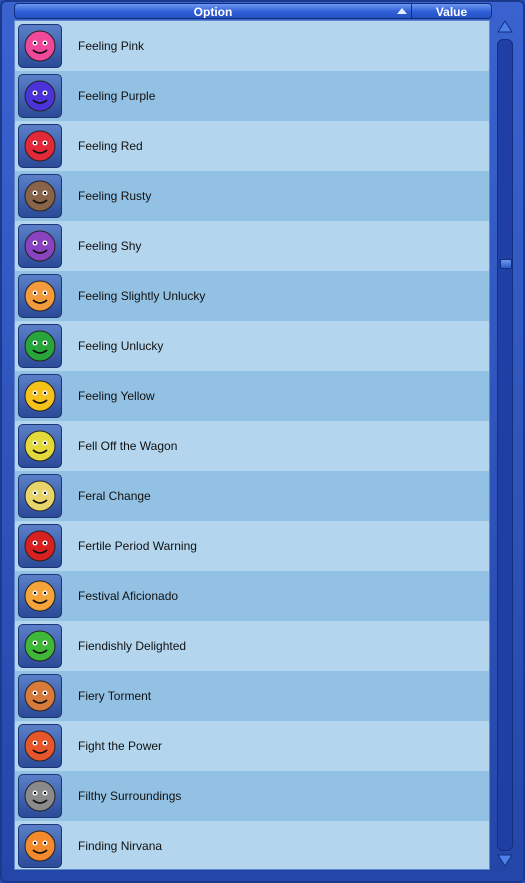 This screenshot has width=525, height=883. What do you see at coordinates (40, 646) in the screenshot?
I see `green-fiend-face-icon` at bounding box center [40, 646].